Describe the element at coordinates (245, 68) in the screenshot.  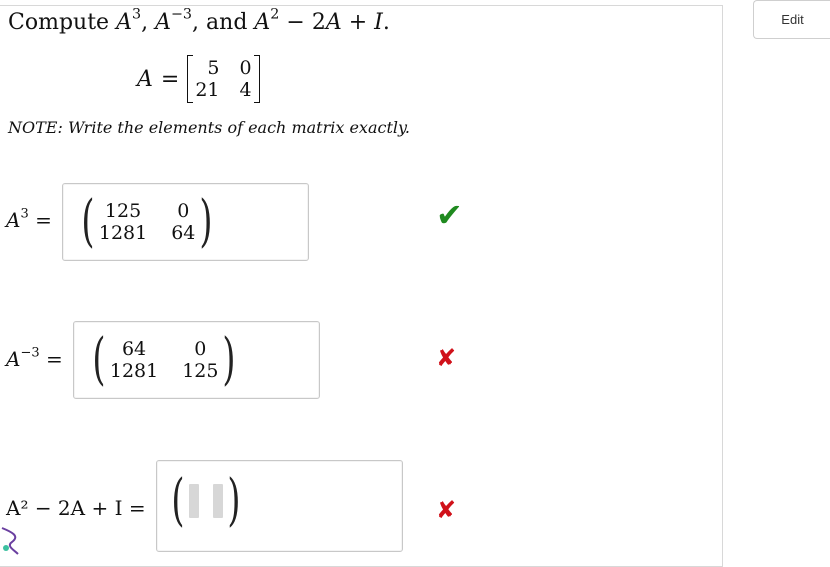
I see `matrix-a-cell: 0` at that location.